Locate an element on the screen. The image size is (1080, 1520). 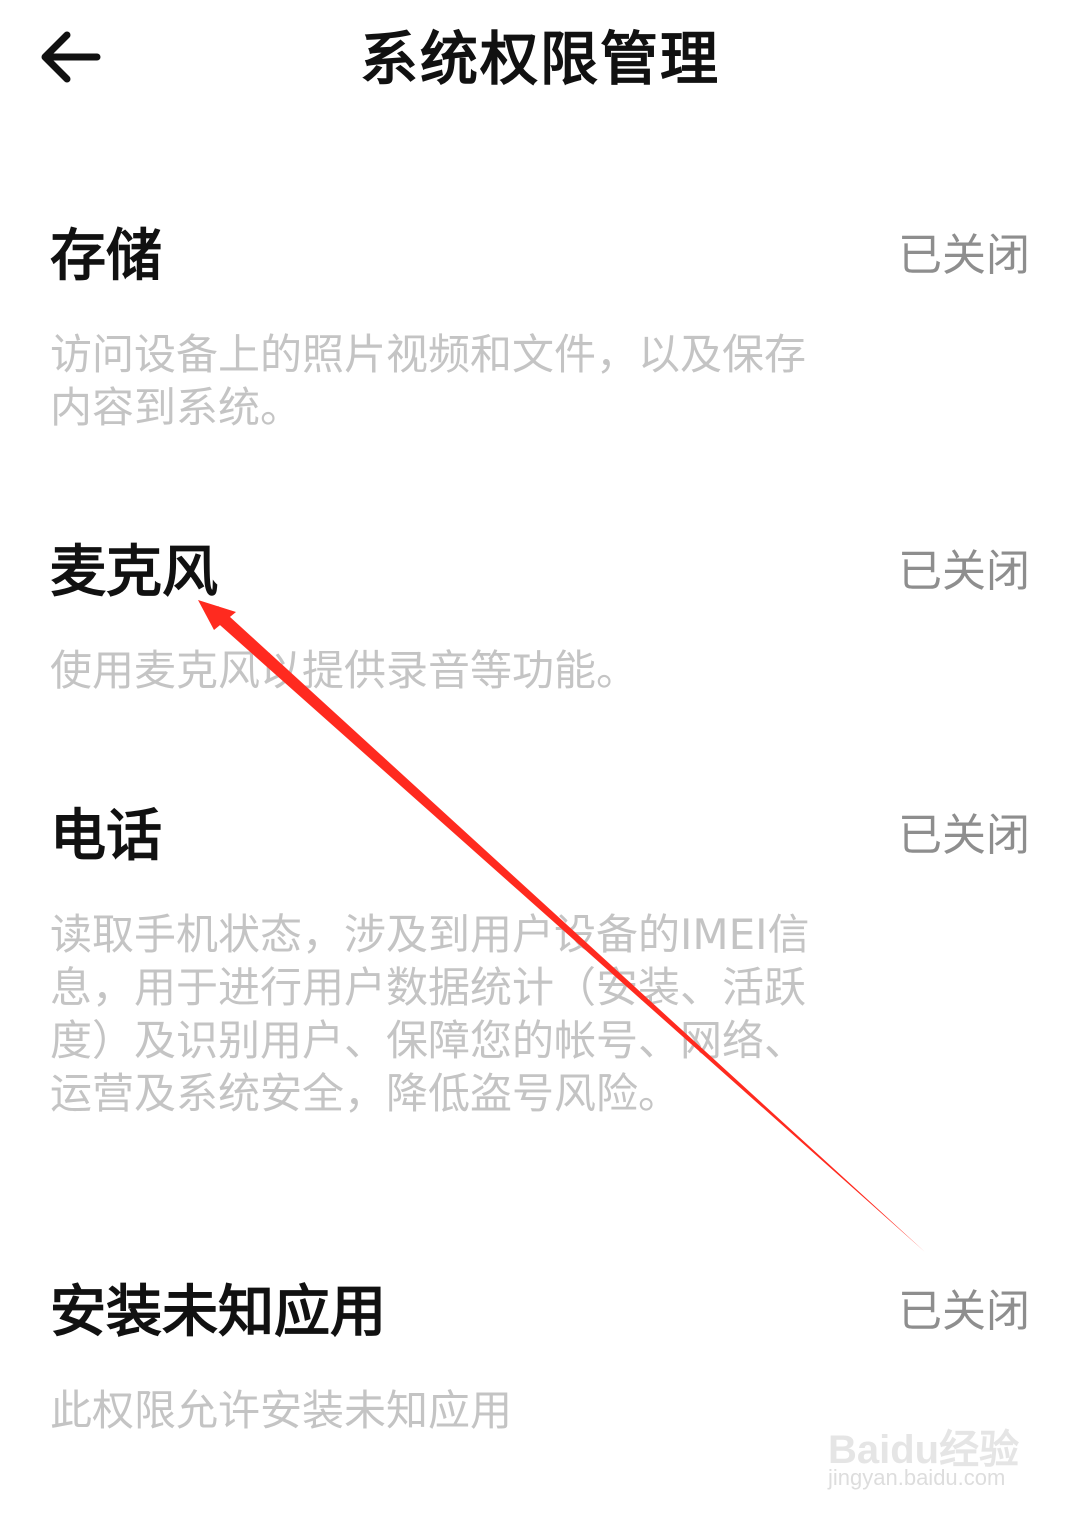
page-title: 系统权限管理 is located at coordinates (539, 59).